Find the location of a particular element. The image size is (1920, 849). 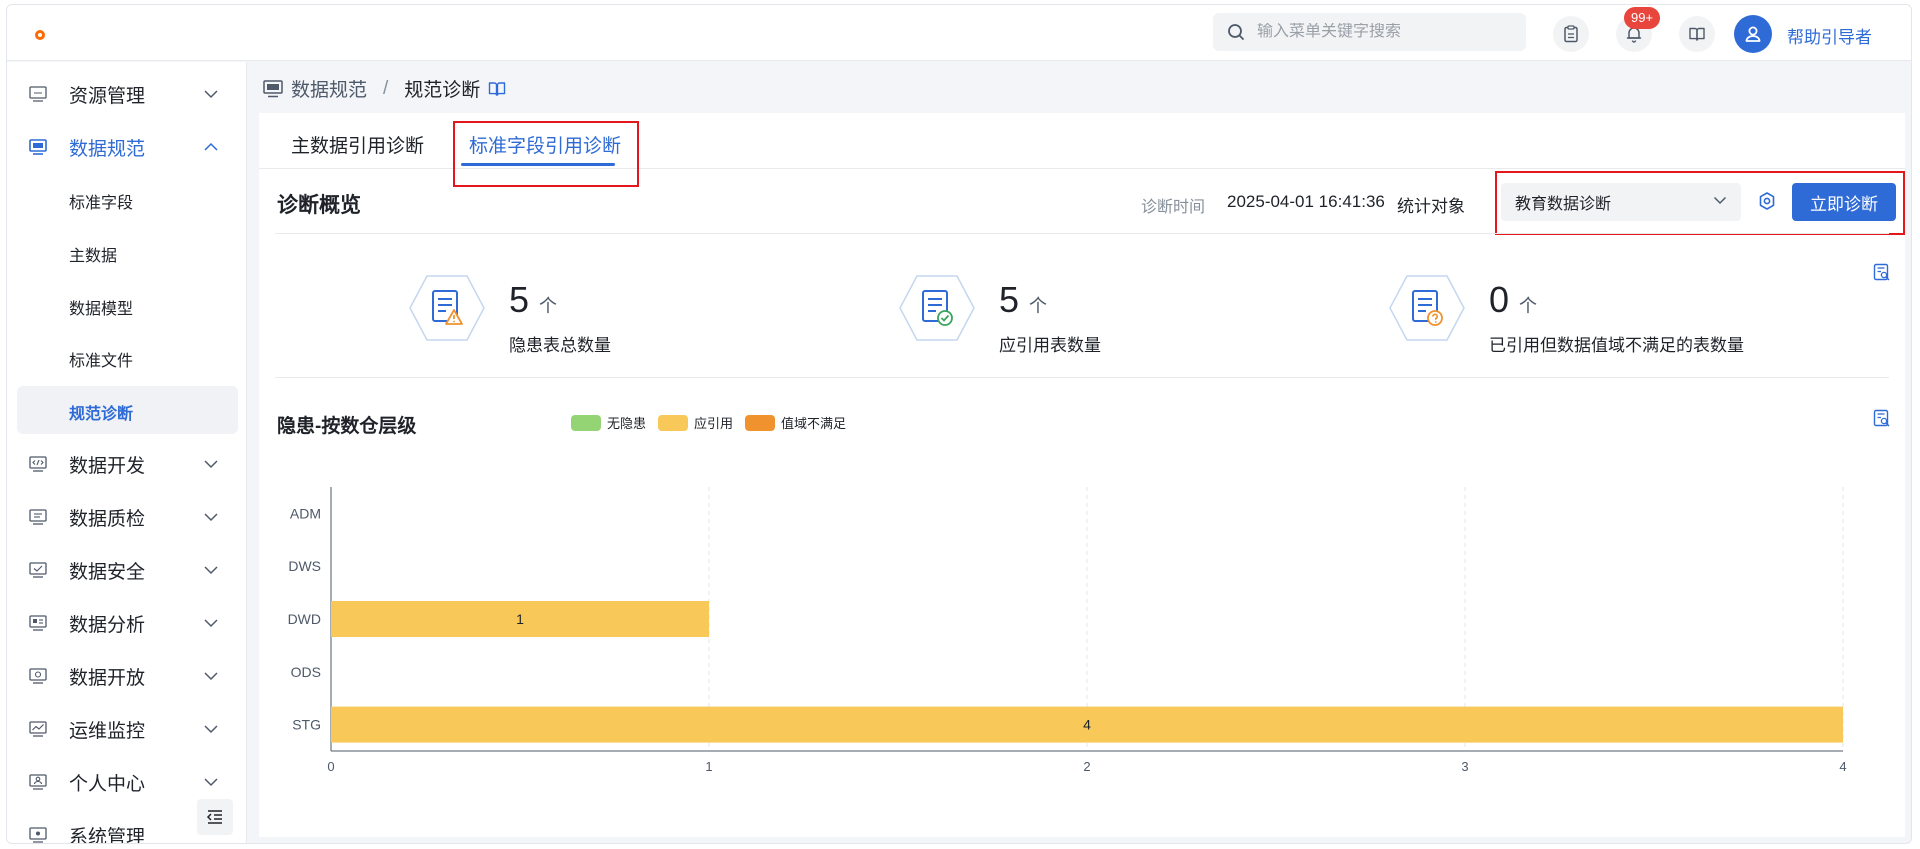

collapse-sidebar-button is located at coordinates (215, 817).